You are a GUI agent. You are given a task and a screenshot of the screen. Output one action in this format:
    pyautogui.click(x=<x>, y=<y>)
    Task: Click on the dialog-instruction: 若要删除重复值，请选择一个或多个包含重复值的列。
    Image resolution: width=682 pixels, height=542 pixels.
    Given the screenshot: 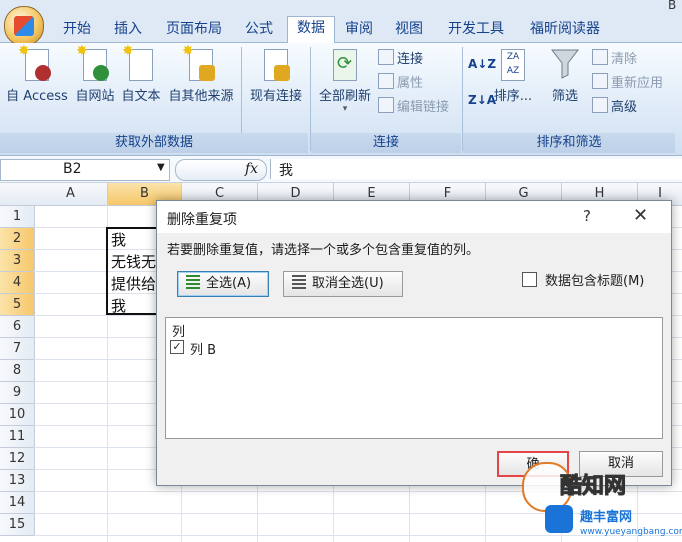 What is the action you would take?
    pyautogui.click(x=323, y=250)
    